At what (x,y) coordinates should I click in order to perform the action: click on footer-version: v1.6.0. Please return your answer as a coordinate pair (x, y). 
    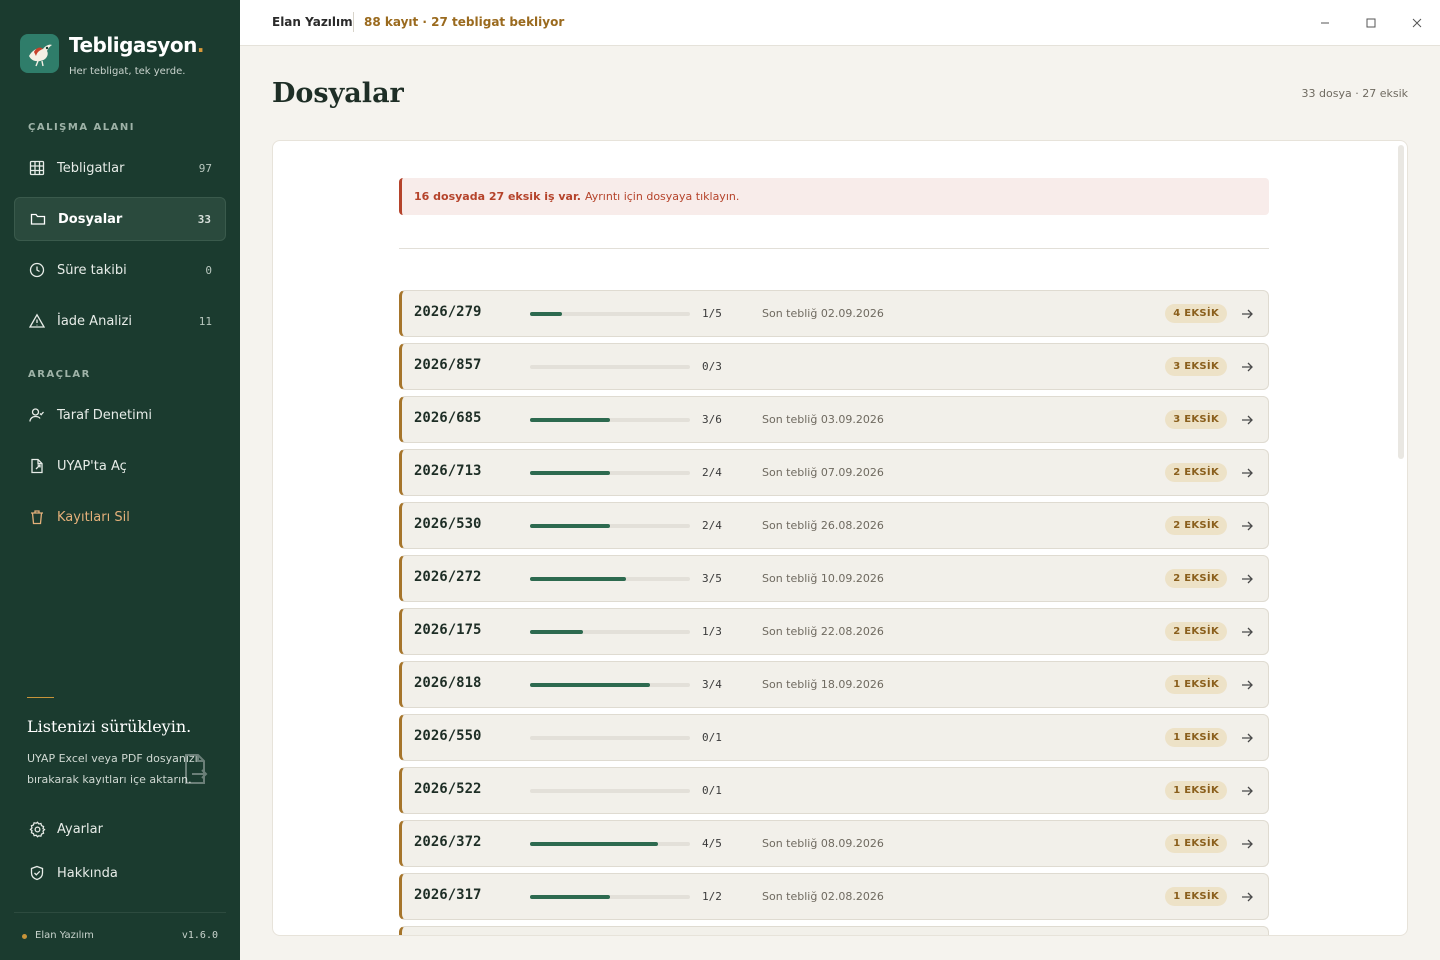
    Looking at the image, I should click on (199, 935).